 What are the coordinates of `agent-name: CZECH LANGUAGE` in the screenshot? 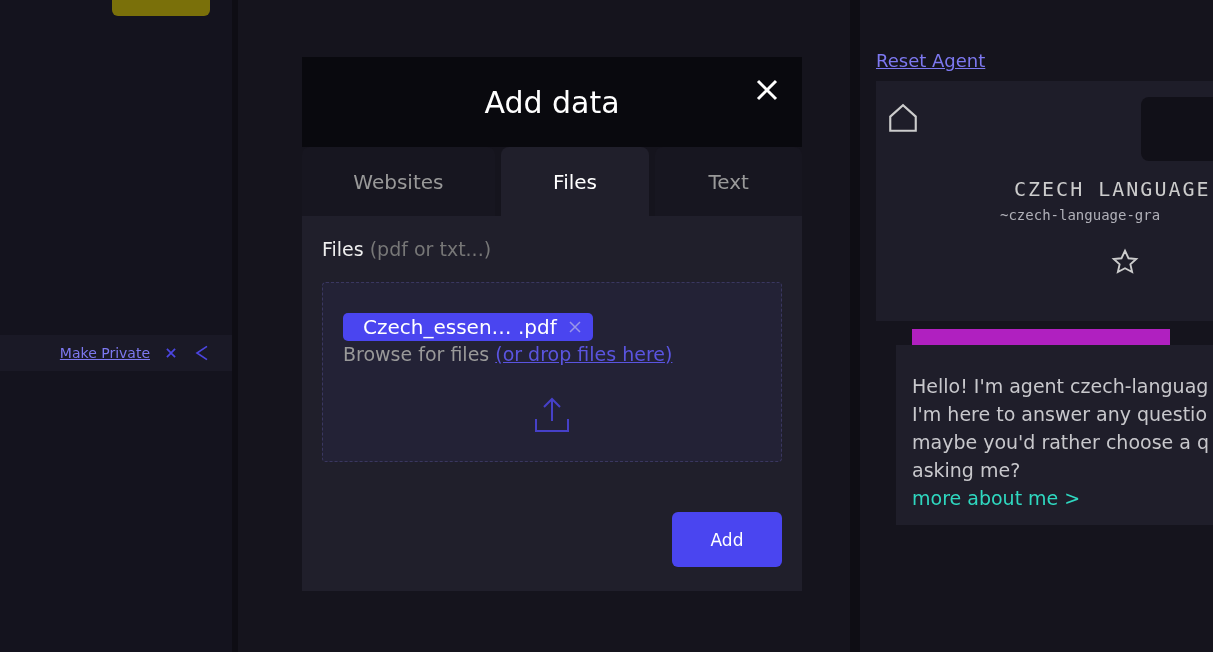 It's located at (1113, 189).